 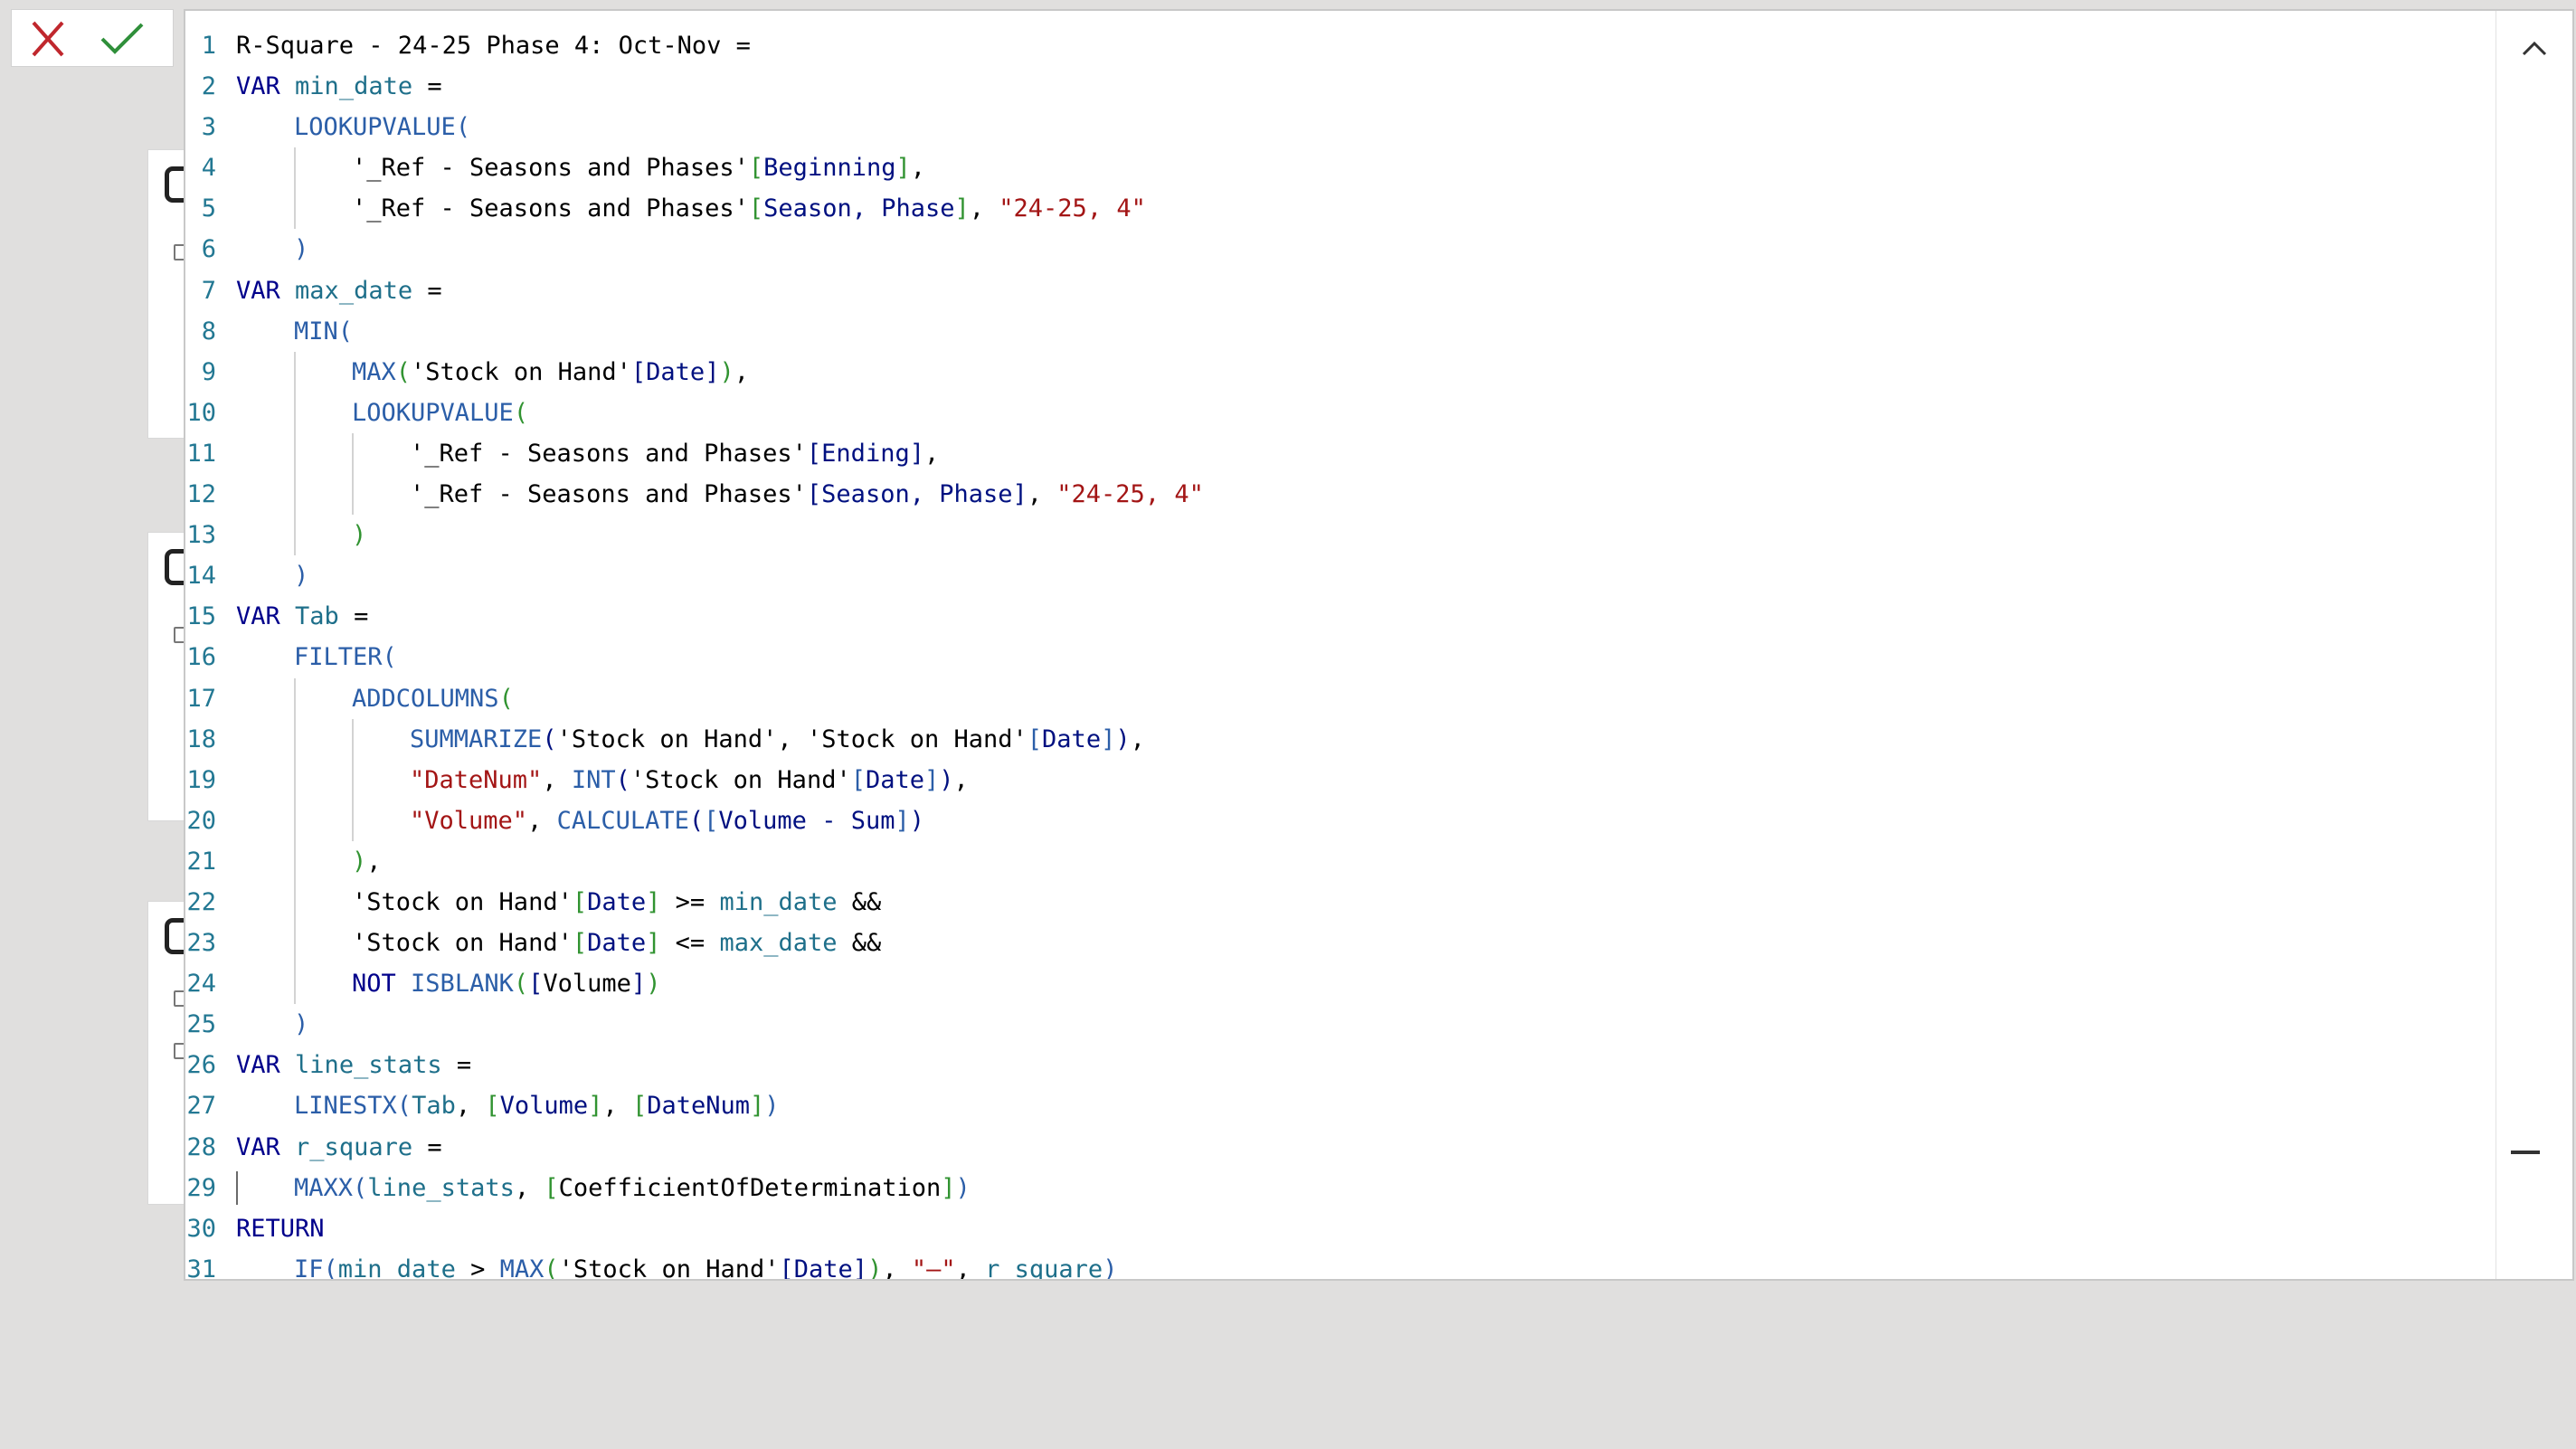 I want to click on code-line: 2 VAR min_date =, so click(x=1338, y=86).